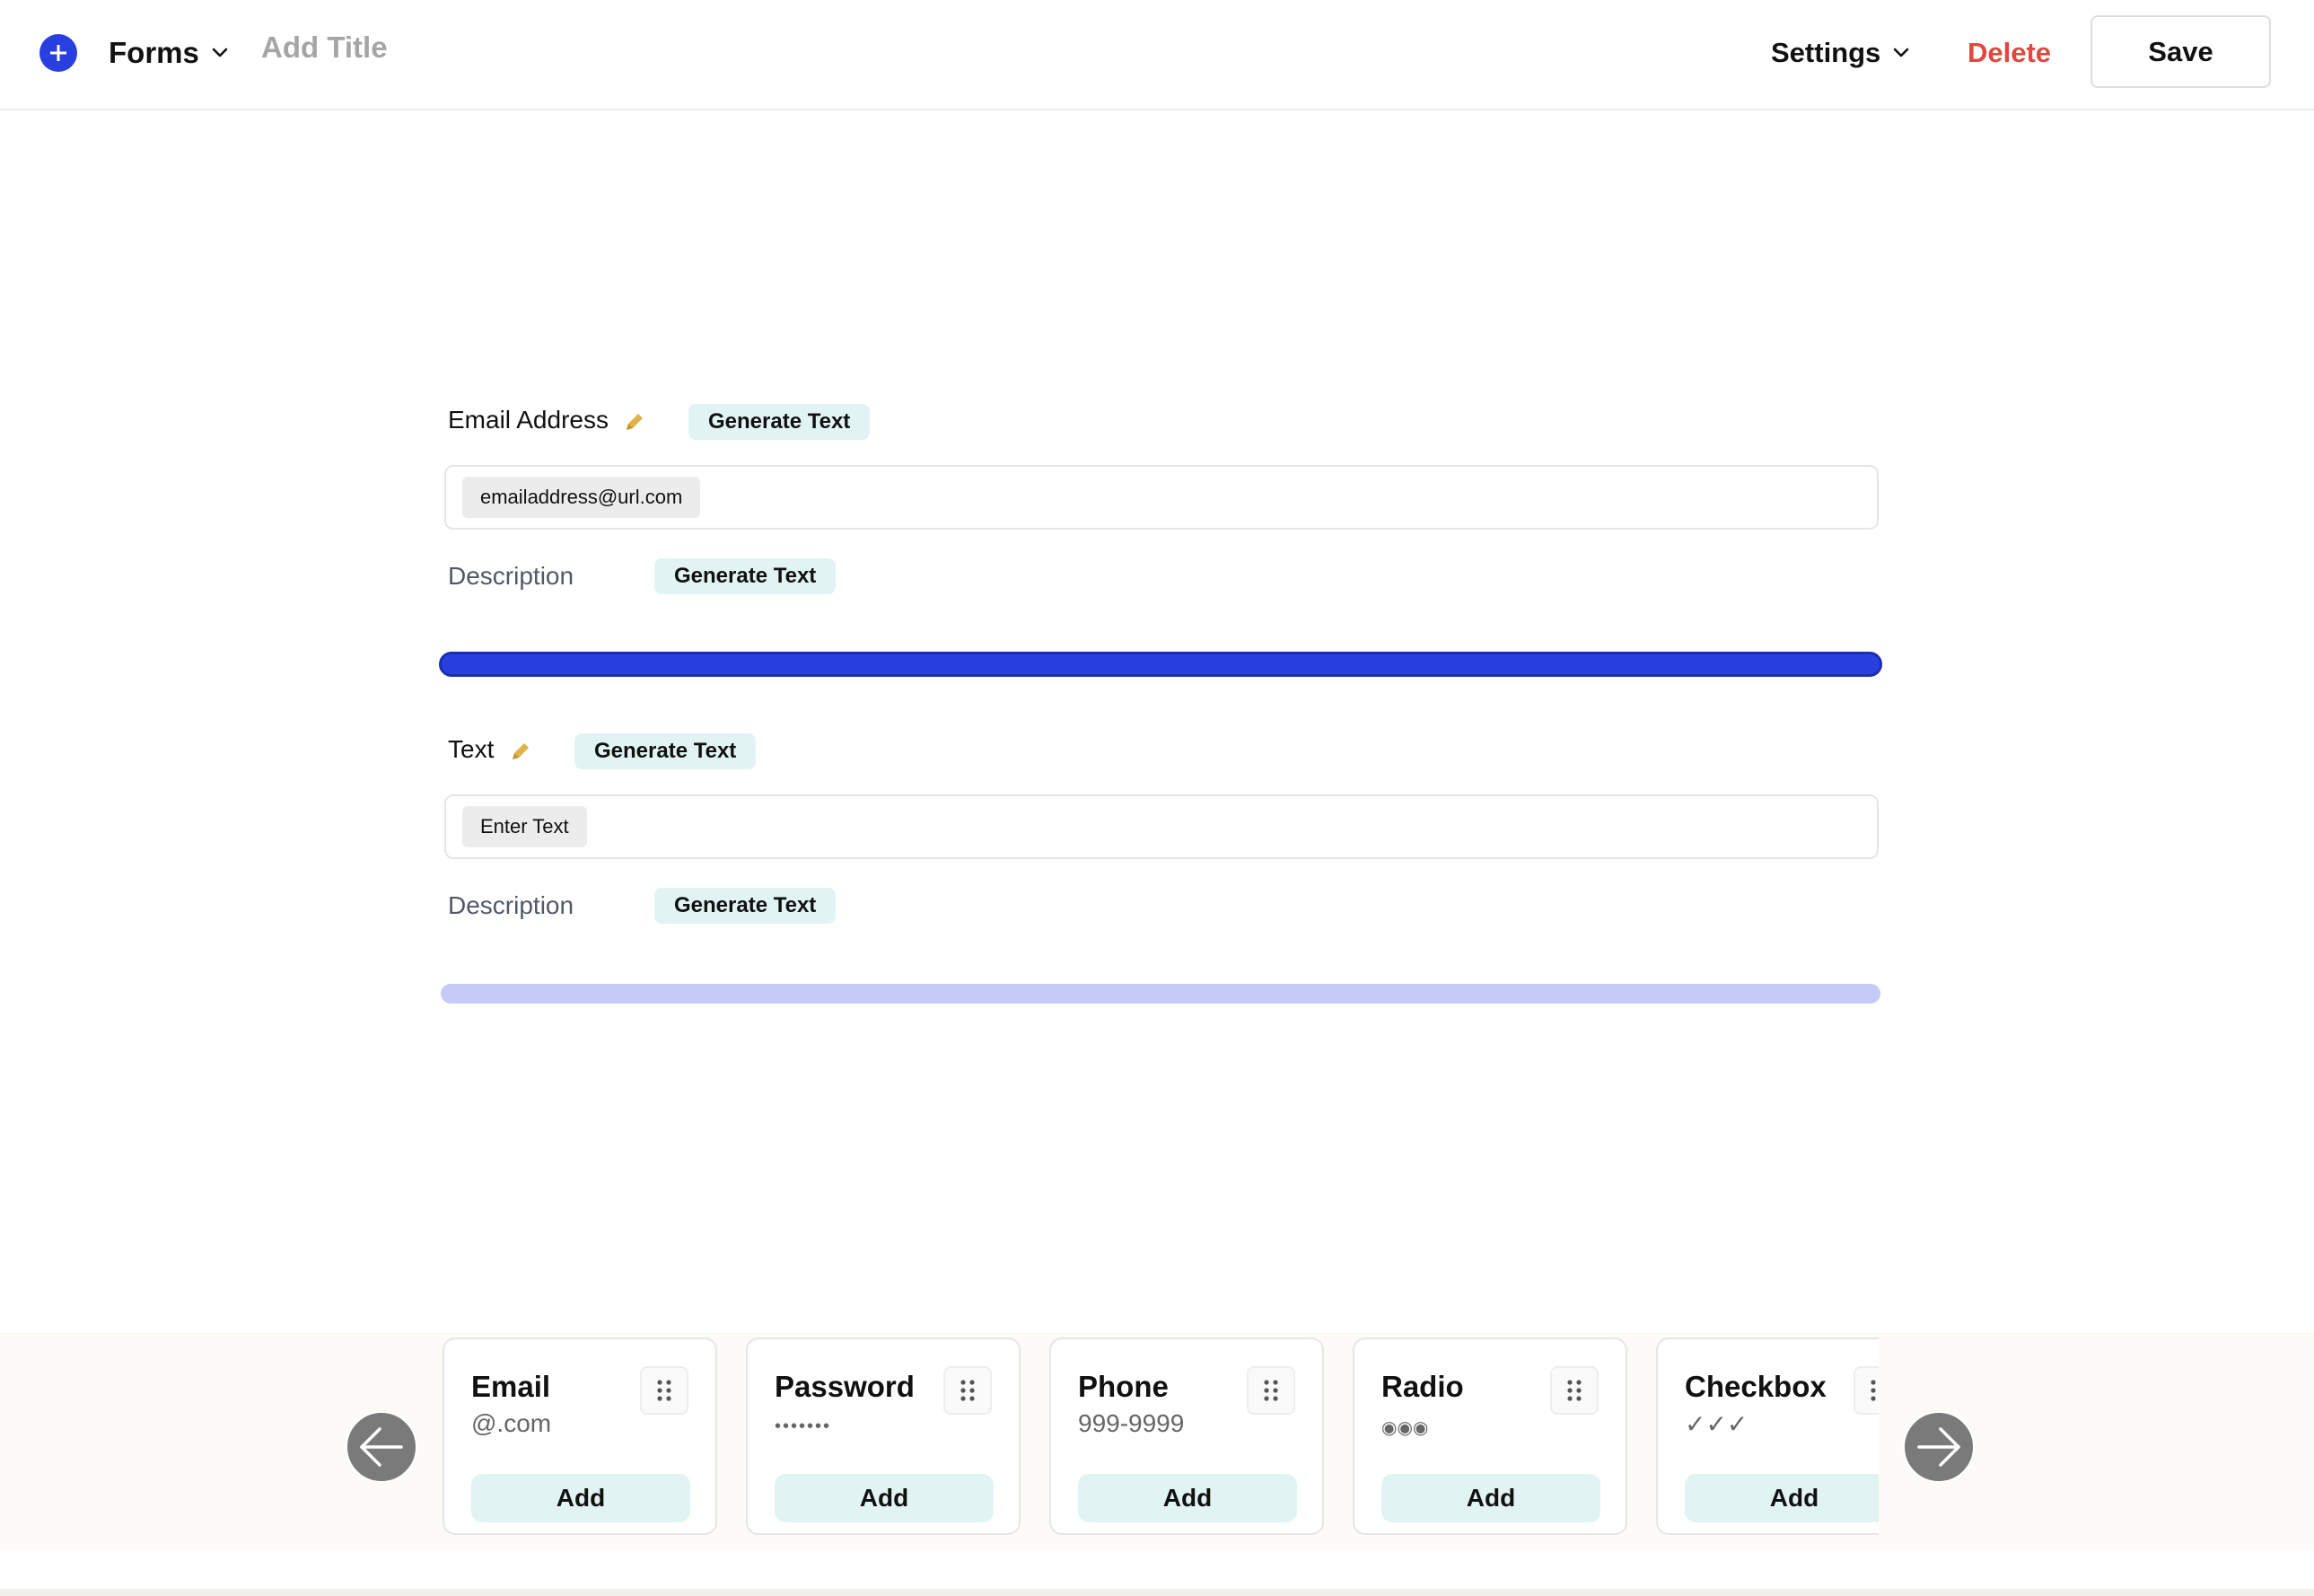 This screenshot has height=1596, width=2314. I want to click on card-title: Phone, so click(1123, 1386).